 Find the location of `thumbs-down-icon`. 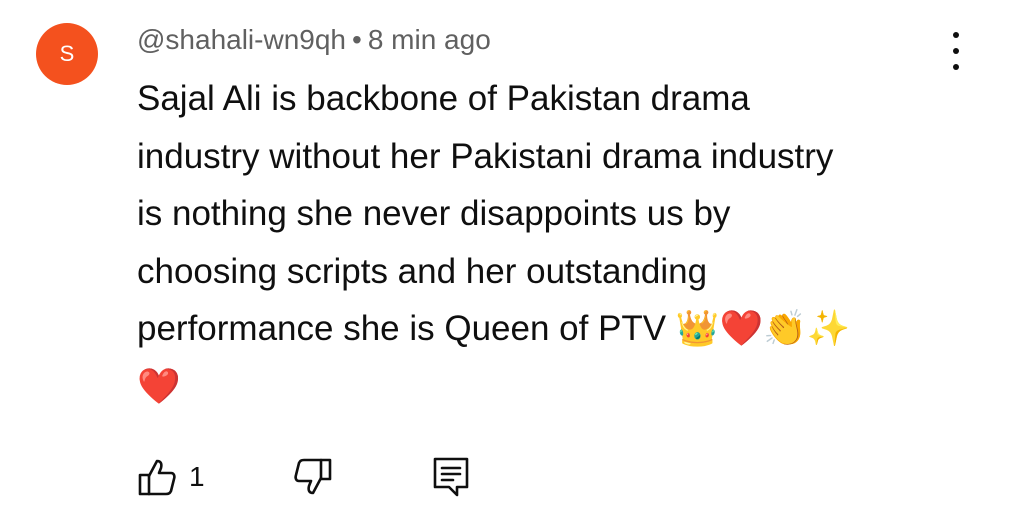

thumbs-down-icon is located at coordinates (312, 476).